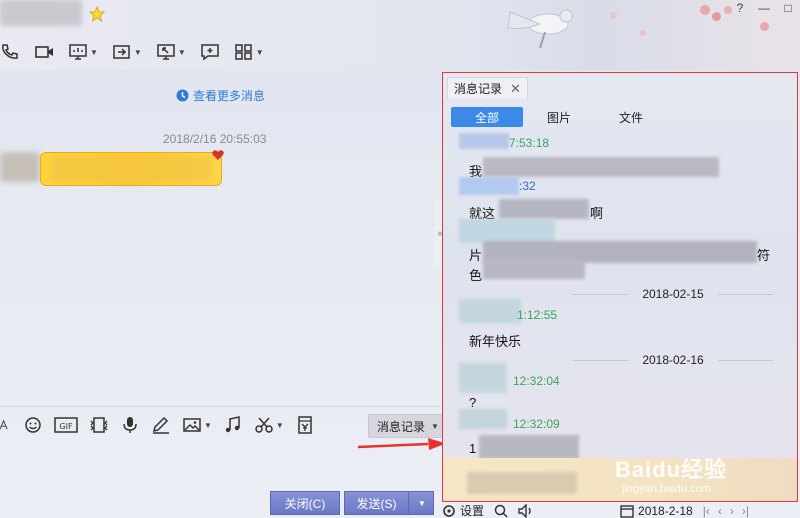 The height and width of the screenshot is (518, 800). What do you see at coordinates (20, 167) in the screenshot?
I see `sender-avatar-blurred` at bounding box center [20, 167].